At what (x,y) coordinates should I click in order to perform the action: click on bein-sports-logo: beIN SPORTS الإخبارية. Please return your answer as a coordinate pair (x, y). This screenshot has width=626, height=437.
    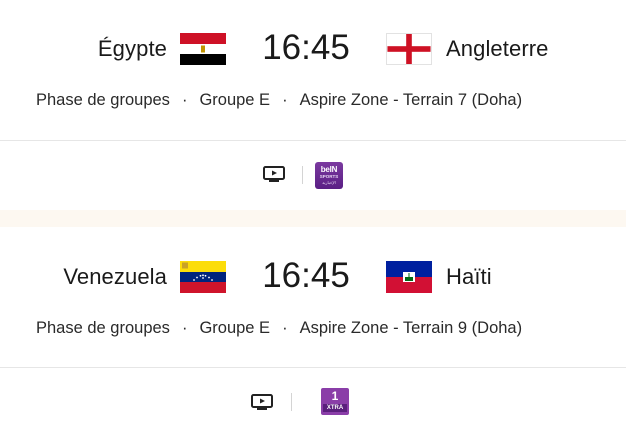
    Looking at the image, I should click on (329, 175).